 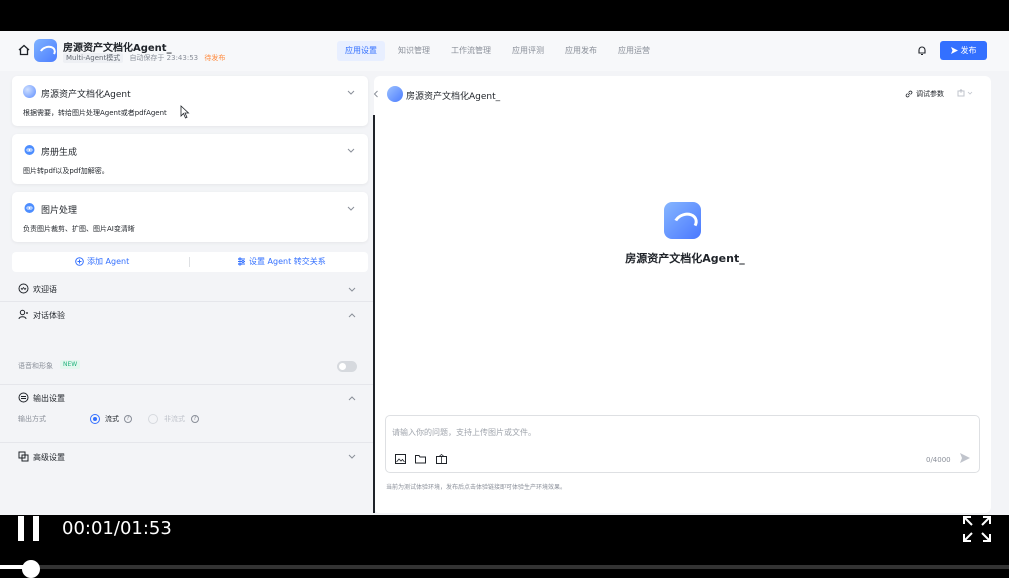 What do you see at coordinates (528, 51) in the screenshot?
I see `tab-evaluation: 应用评测` at bounding box center [528, 51].